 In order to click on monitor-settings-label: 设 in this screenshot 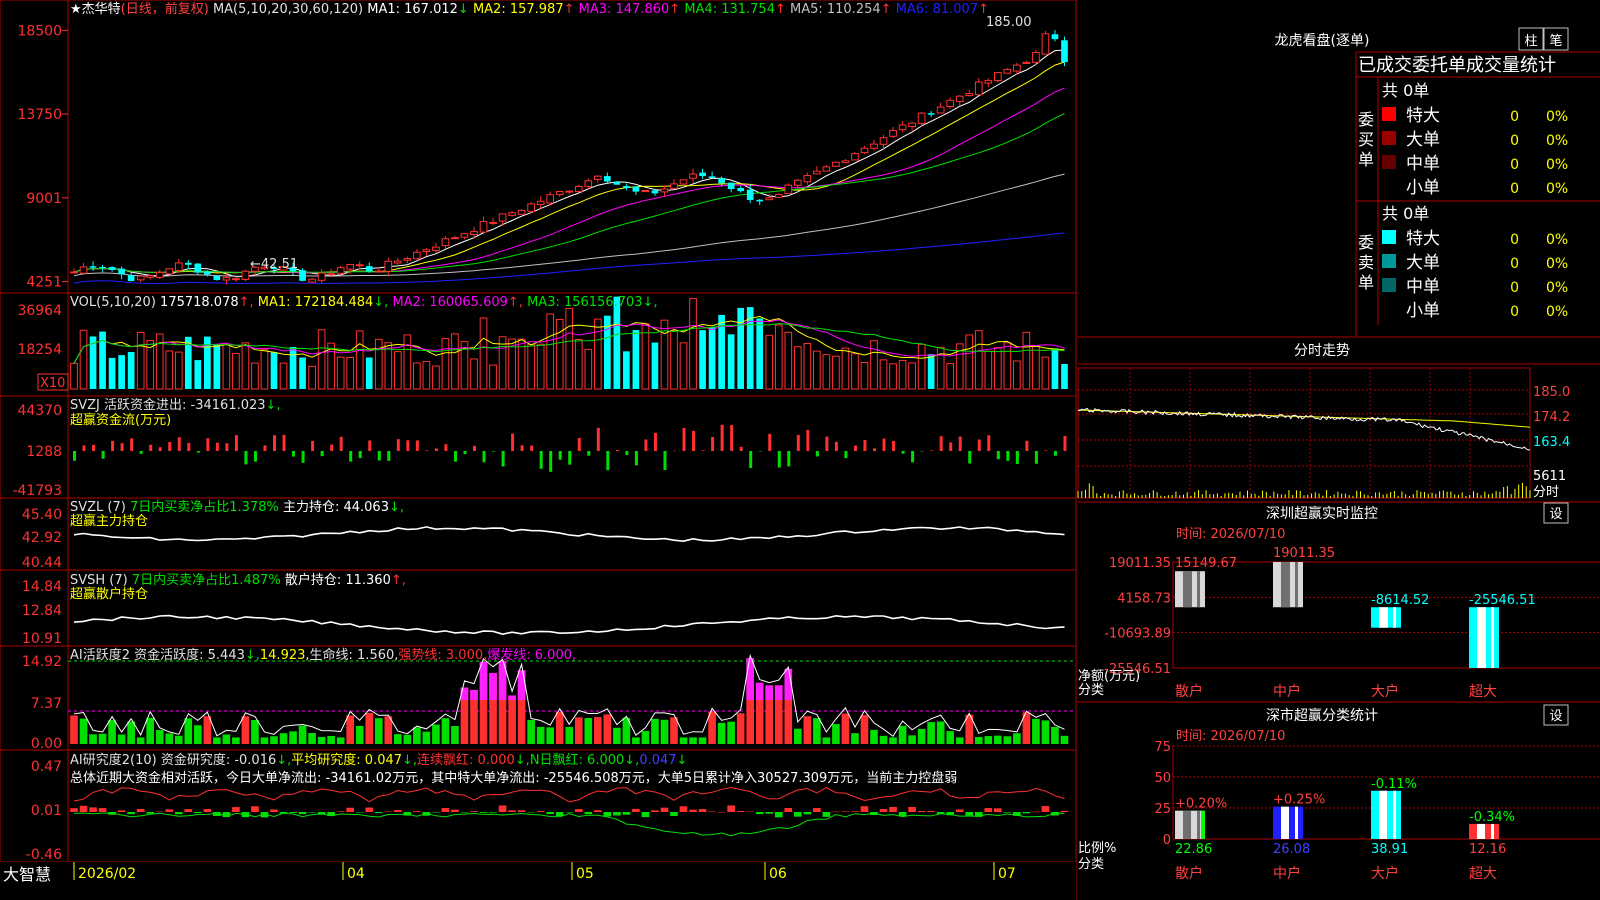, I will do `click(1555, 514)`.